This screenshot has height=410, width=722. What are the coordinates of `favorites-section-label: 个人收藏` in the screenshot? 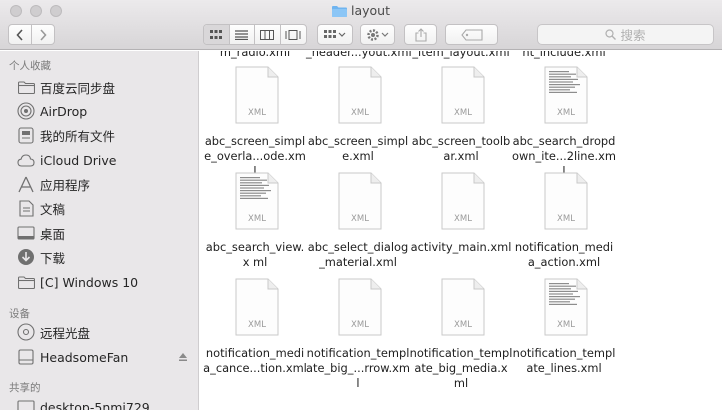 It's located at (30, 66).